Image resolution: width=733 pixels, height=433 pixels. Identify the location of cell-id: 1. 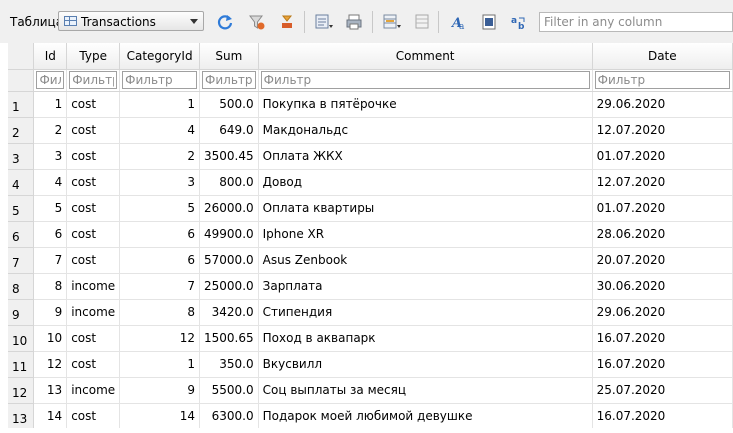
(50, 104).